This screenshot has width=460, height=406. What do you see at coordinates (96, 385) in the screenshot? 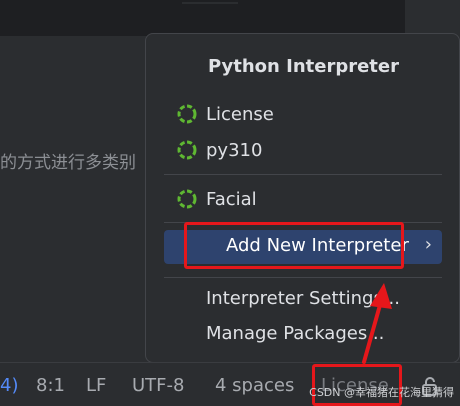
I see `line-ending: LF` at bounding box center [96, 385].